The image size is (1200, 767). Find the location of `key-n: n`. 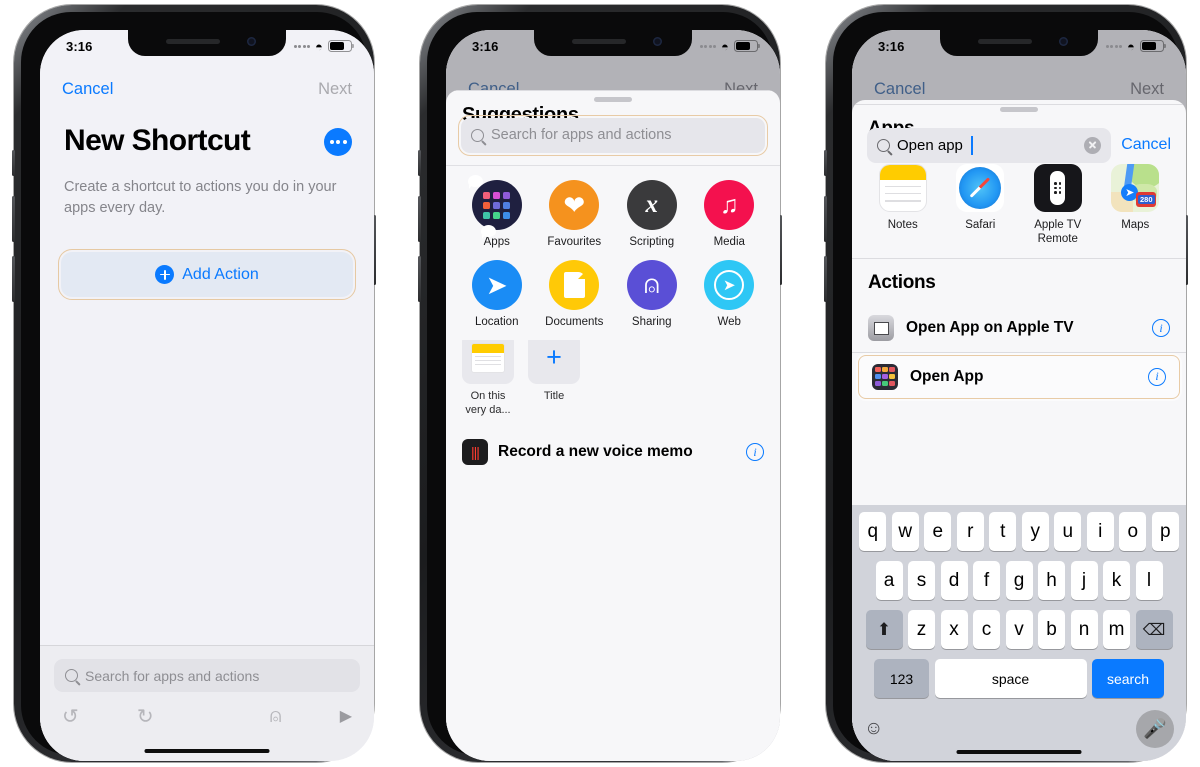

key-n: n is located at coordinates (1084, 629).